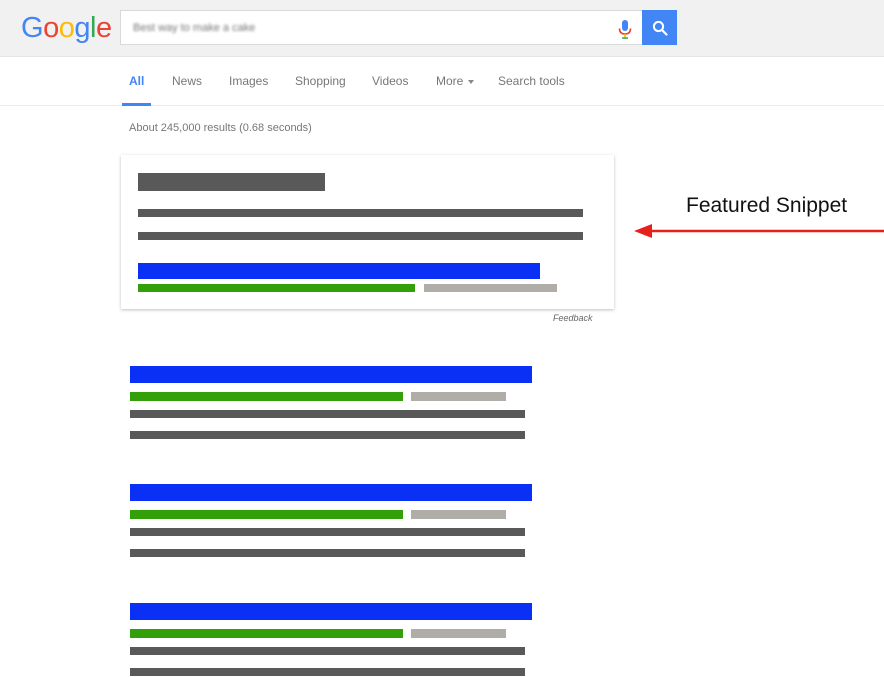 The image size is (884, 677). Describe the element at coordinates (82, 28) in the screenshot. I see `logo-letter: g` at that location.